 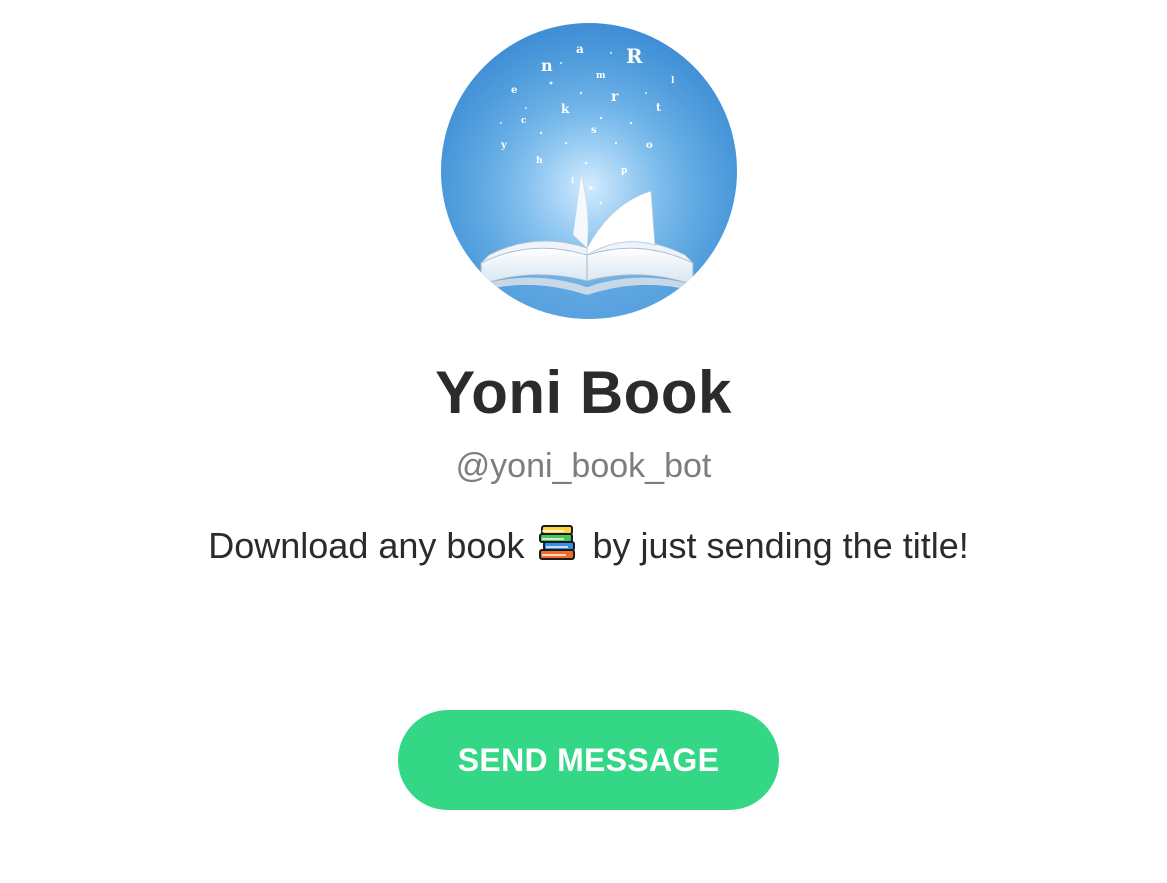 I want to click on svg-text: i, so click(x=572, y=180).